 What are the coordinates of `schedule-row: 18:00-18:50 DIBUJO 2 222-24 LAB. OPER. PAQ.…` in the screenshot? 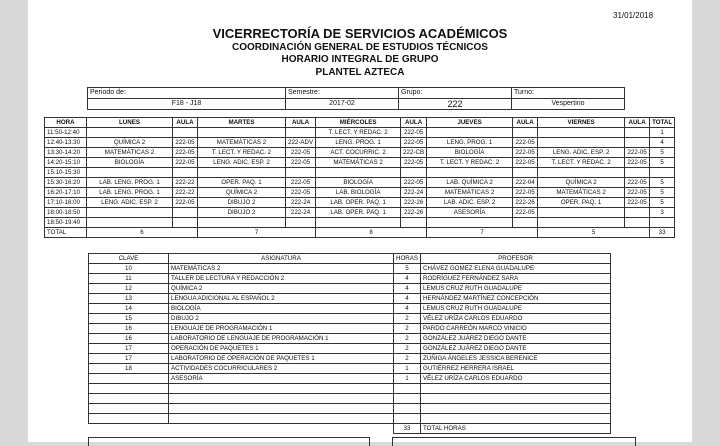 It's located at (360, 212).